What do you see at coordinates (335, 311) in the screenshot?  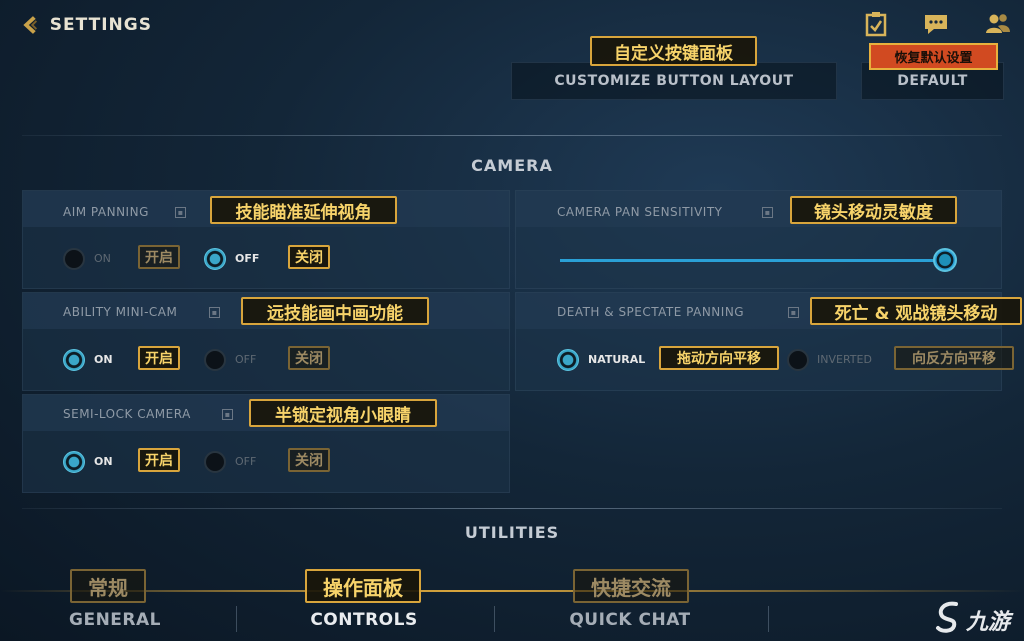 I see `ability-mini-cam-annotation: 远技能画中画功能` at bounding box center [335, 311].